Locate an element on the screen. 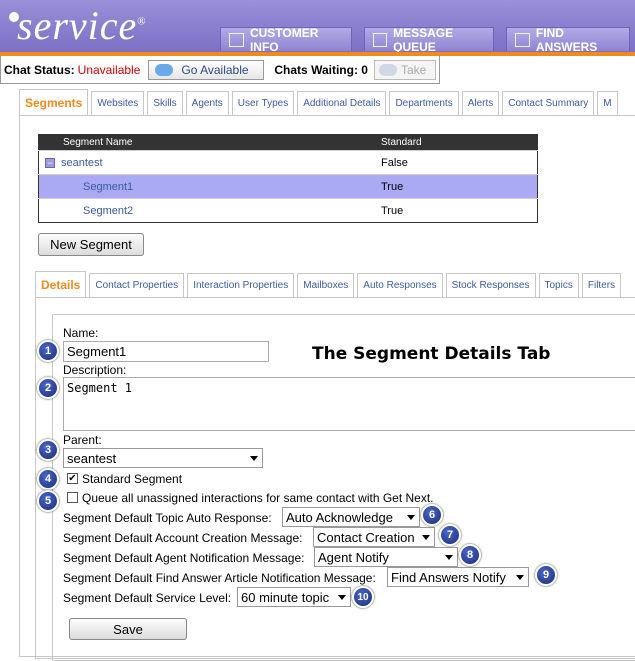  parent-value: seantest is located at coordinates (92, 458).